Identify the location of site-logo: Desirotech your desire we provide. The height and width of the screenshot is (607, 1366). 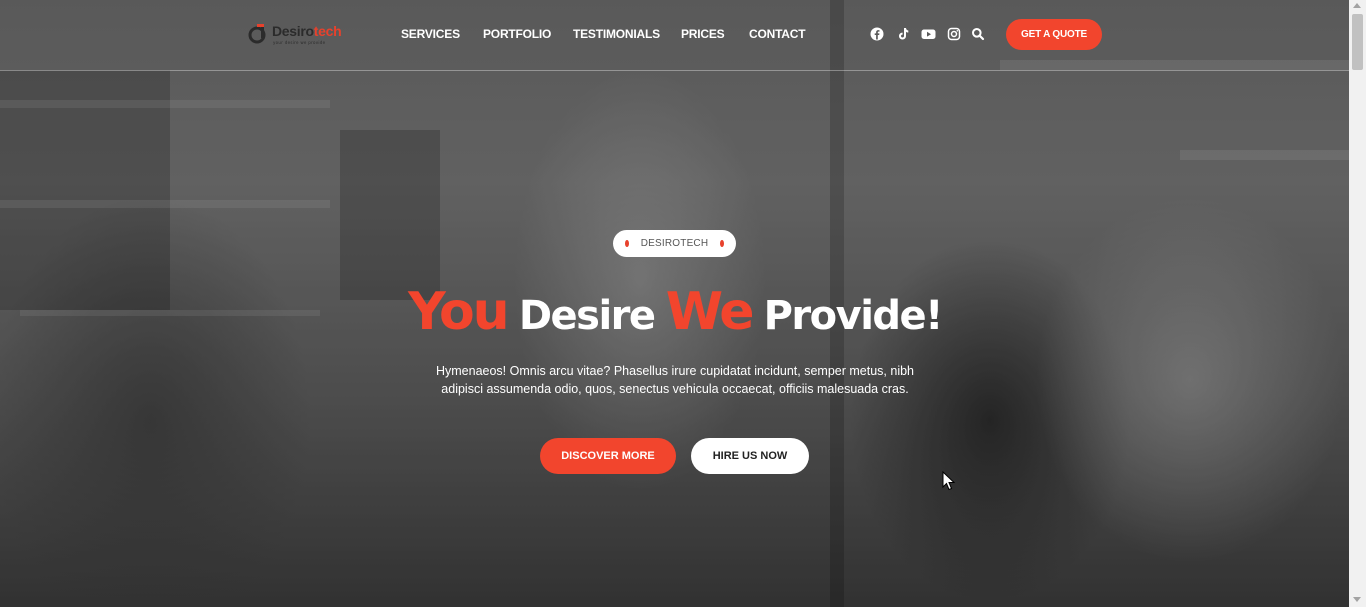
(297, 35).